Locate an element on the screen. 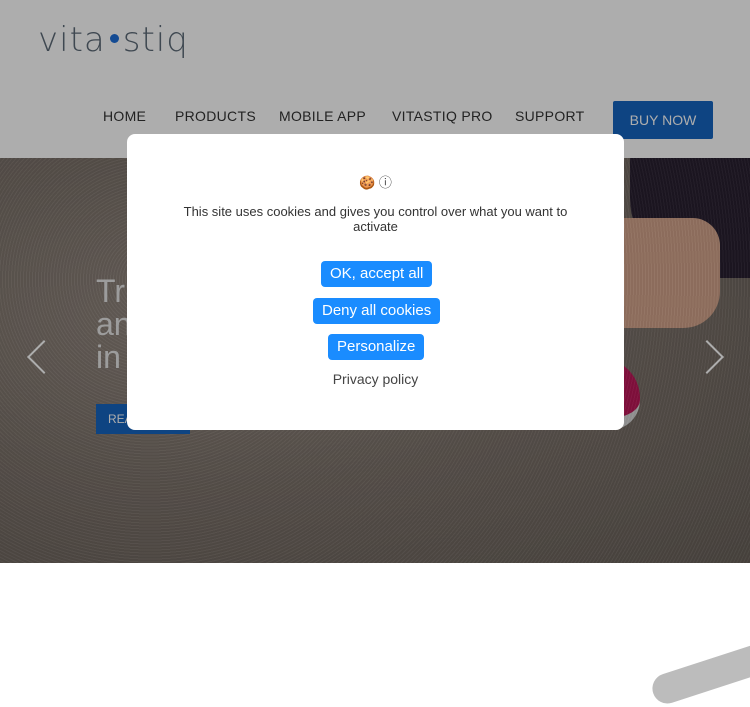  photo-pipe is located at coordinates (699, 672).